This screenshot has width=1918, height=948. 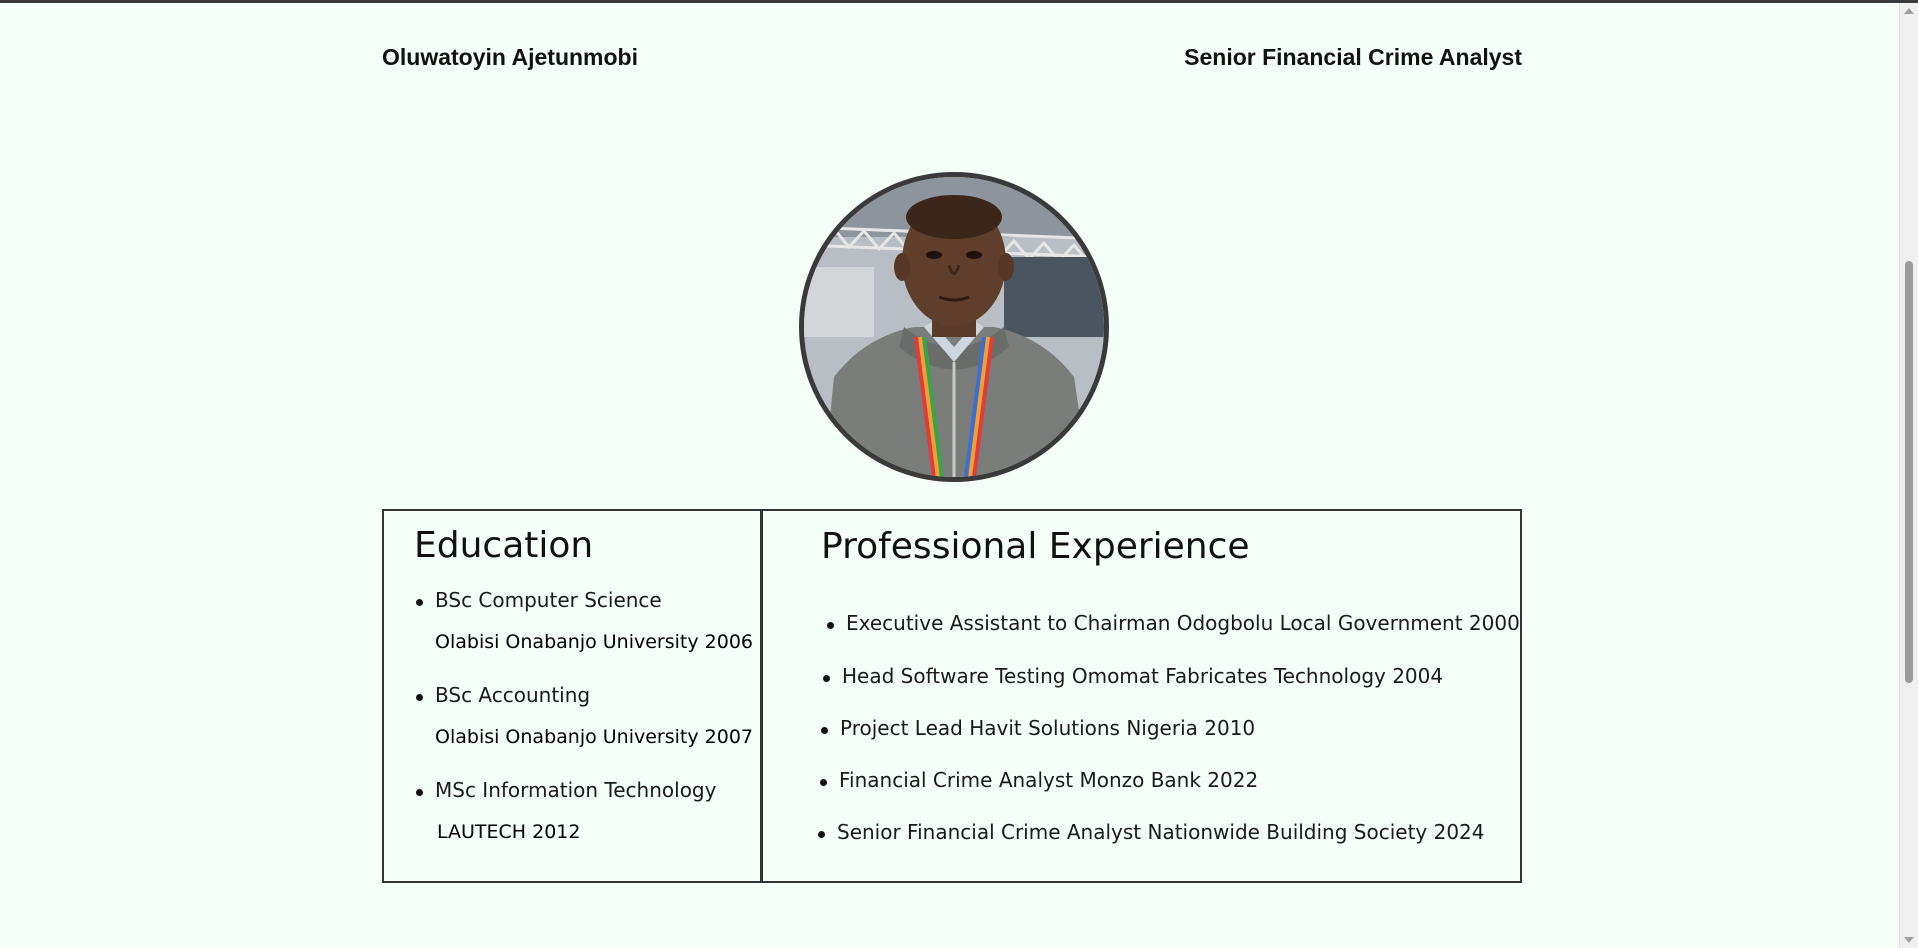 What do you see at coordinates (1353, 57) in the screenshot?
I see `header-job-title: Senior Financial Crime Analyst` at bounding box center [1353, 57].